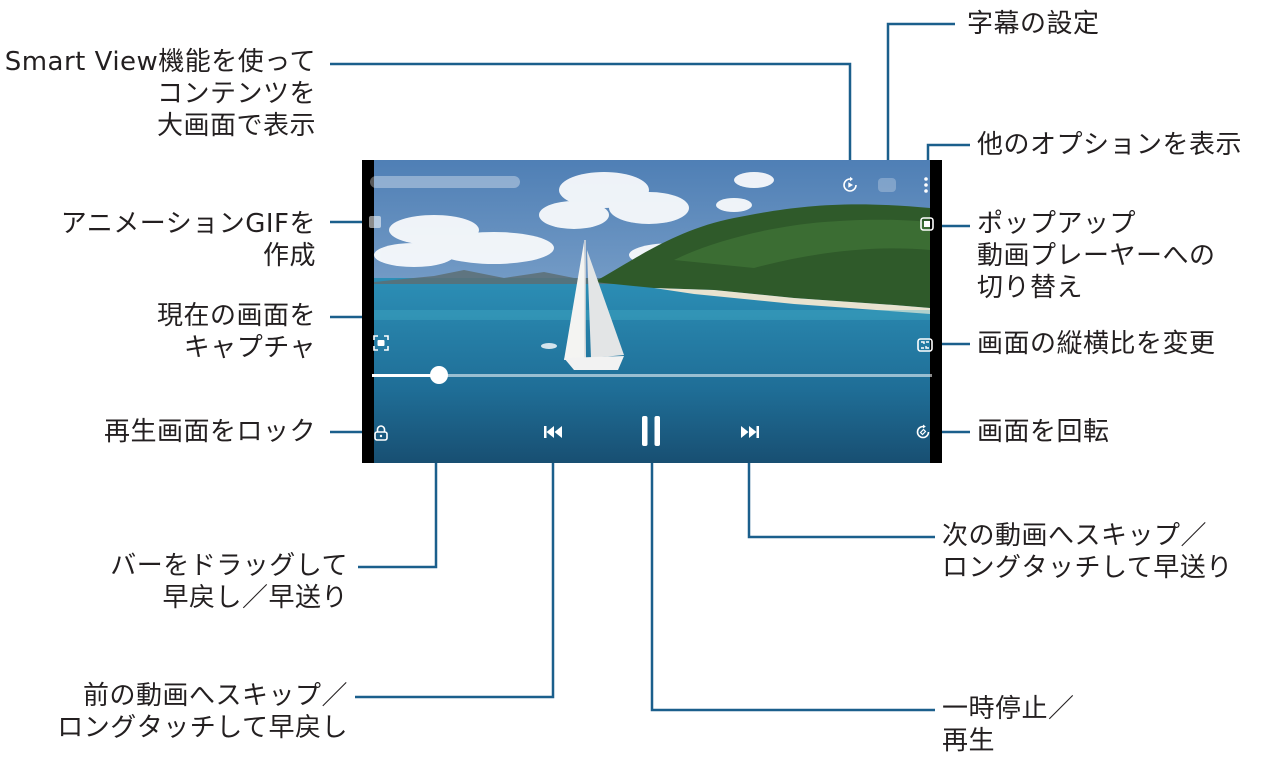 The height and width of the screenshot is (757, 1273). What do you see at coordinates (652, 375) in the screenshot?
I see `seek-bar` at bounding box center [652, 375].